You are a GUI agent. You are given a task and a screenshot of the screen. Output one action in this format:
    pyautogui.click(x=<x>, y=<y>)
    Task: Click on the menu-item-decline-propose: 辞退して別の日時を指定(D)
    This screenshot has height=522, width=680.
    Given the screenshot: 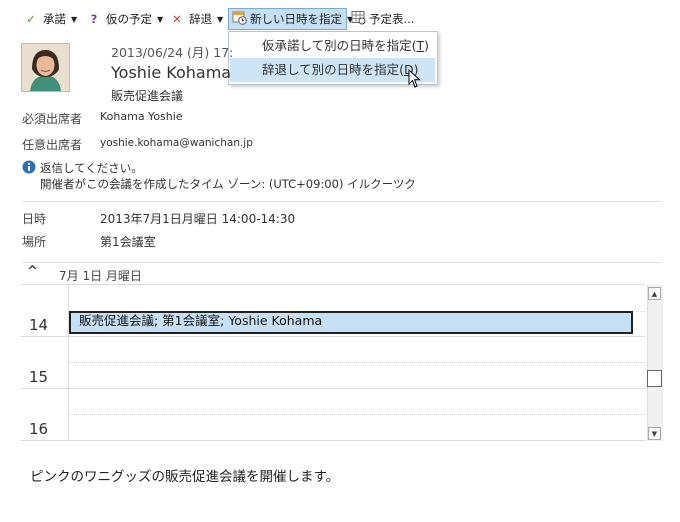 What is the action you would take?
    pyautogui.click(x=332, y=70)
    